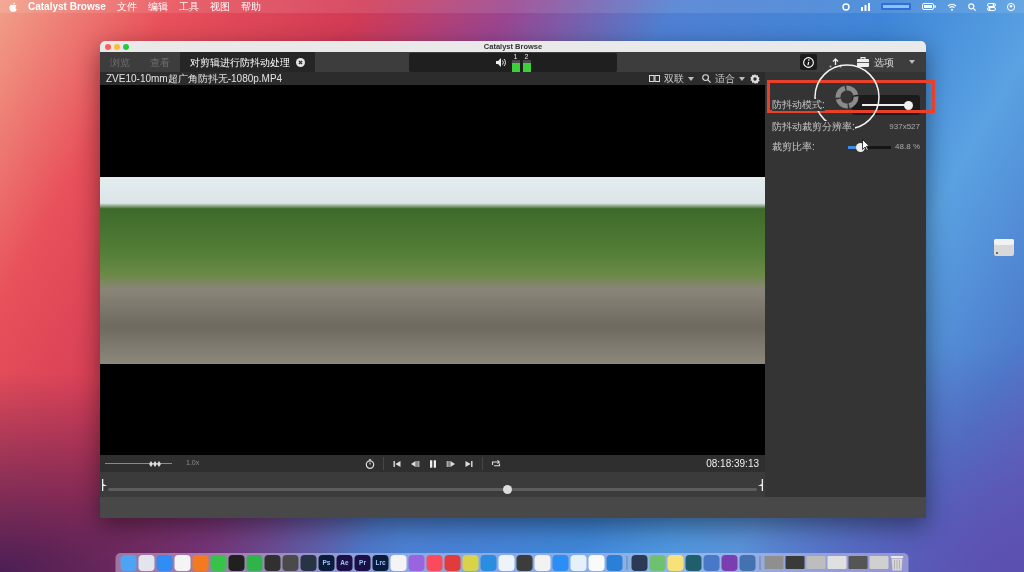 The height and width of the screenshot is (572, 1024). Describe the element at coordinates (865, 6) in the screenshot. I see `bar-chart-icon` at that location.